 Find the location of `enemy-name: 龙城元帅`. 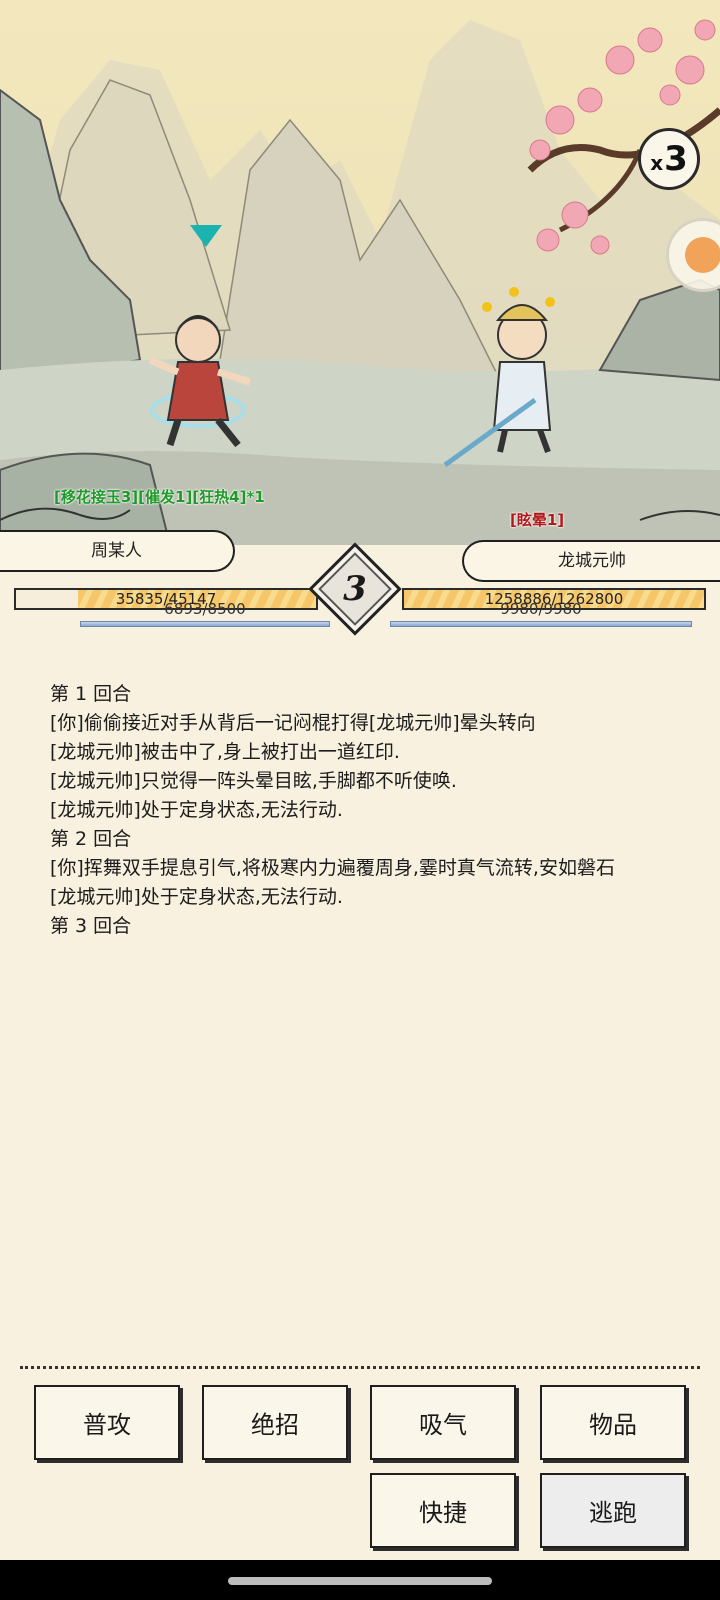

enemy-name: 龙城元帅 is located at coordinates (591, 561).